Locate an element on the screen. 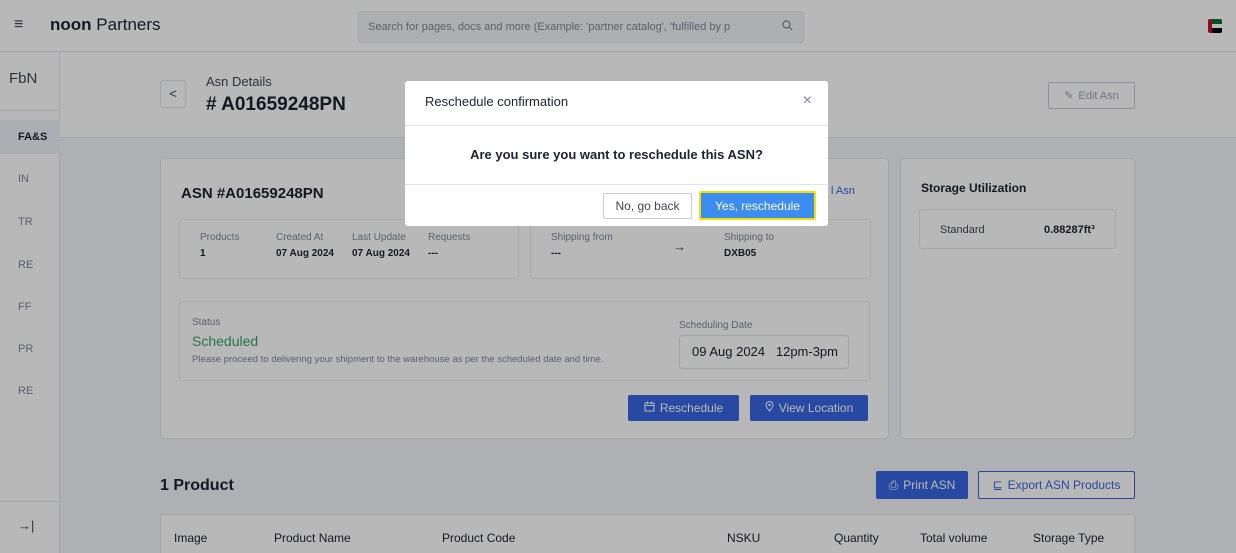 The height and width of the screenshot is (553, 1236). close-icon: × is located at coordinates (807, 101).